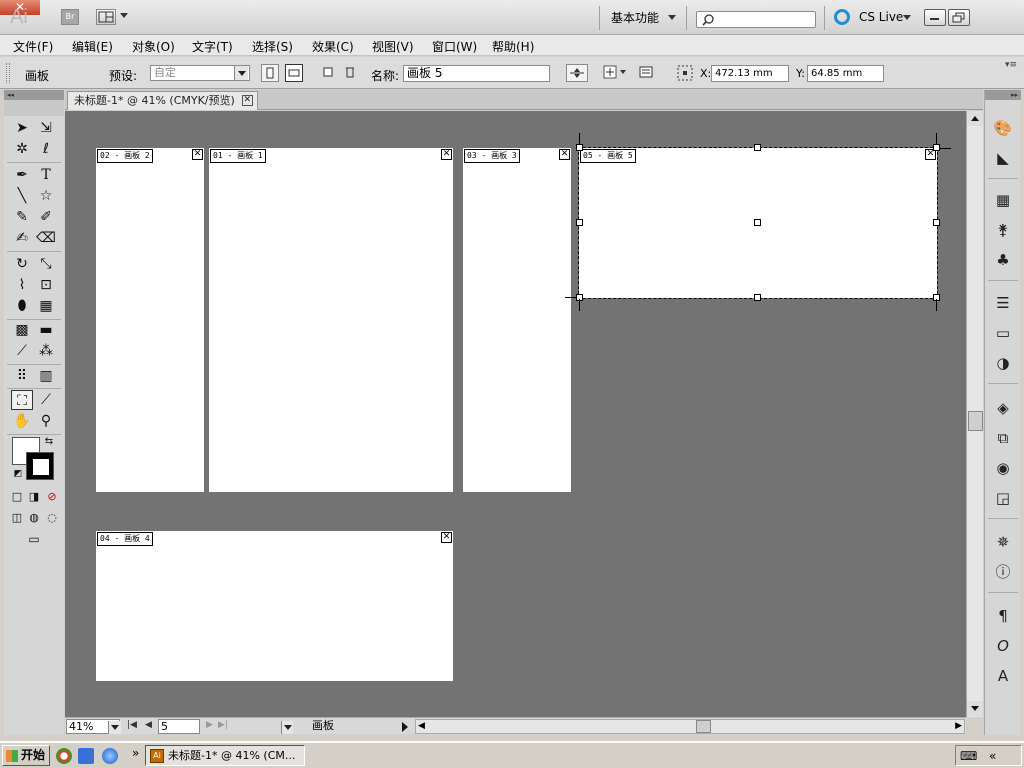 The height and width of the screenshot is (768, 1024). Describe the element at coordinates (33, 46) in the screenshot. I see `menu-file: 文件(F)` at that location.